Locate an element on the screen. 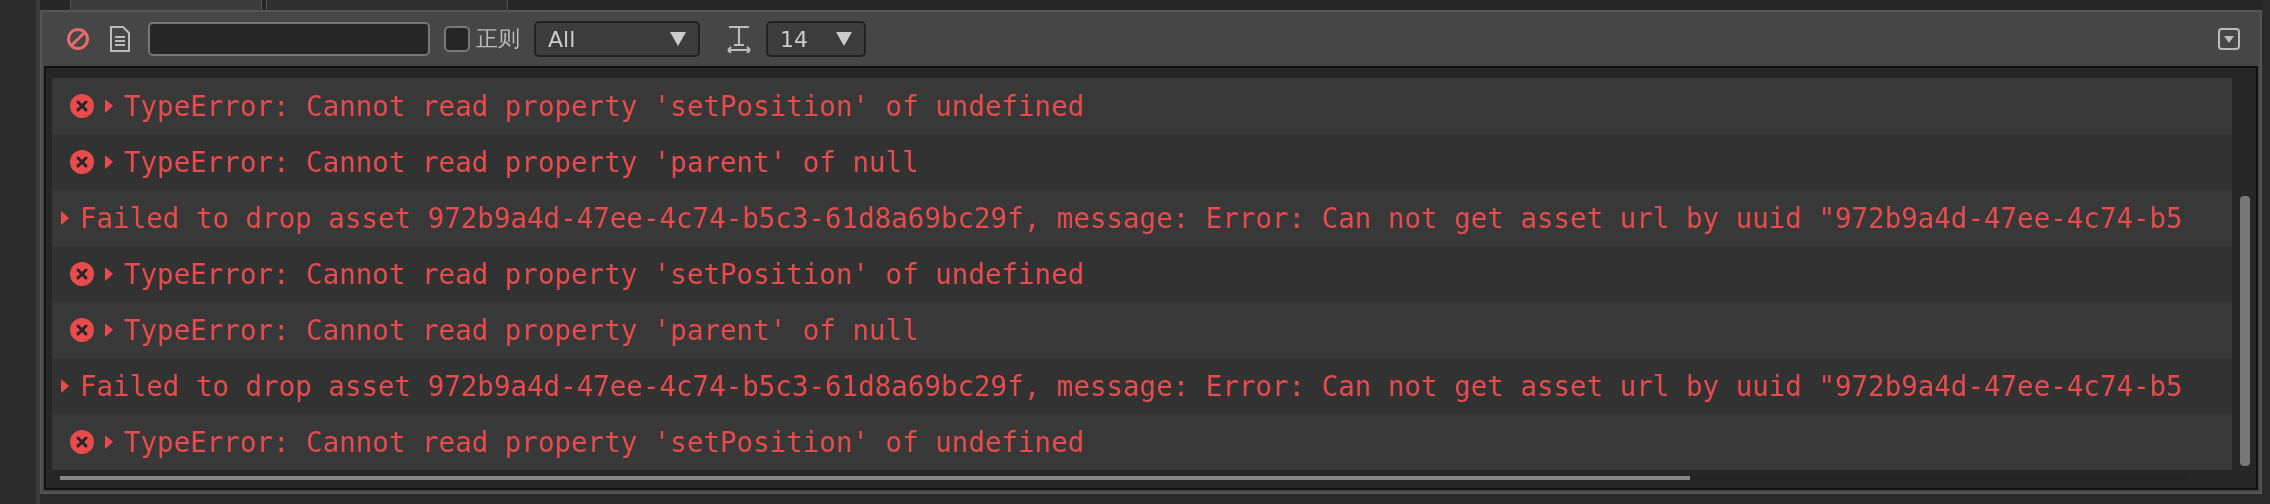  font-size-dropdown: 14 is located at coordinates (816, 39).